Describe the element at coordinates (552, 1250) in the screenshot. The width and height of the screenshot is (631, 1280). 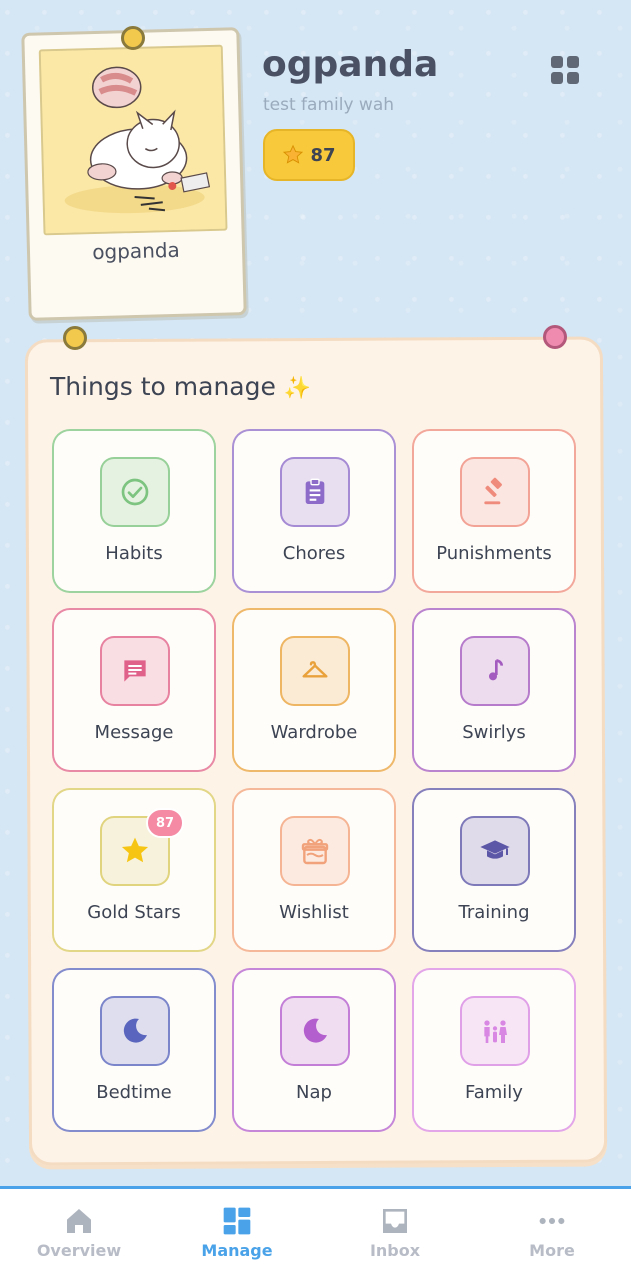
I see `nav-label: More` at that location.